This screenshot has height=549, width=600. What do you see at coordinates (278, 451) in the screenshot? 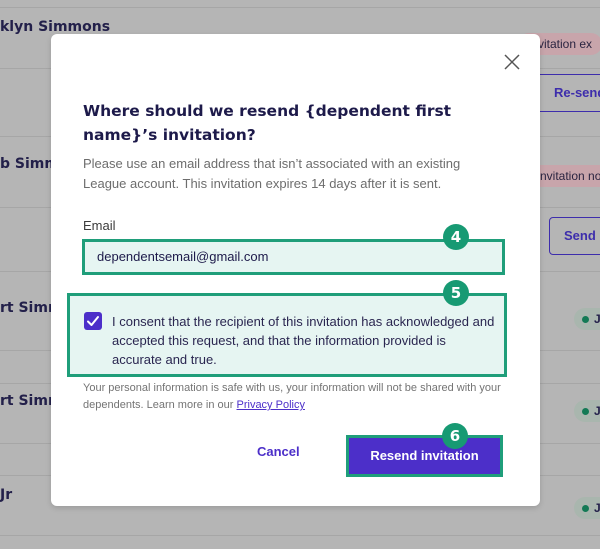
I see `cancel-button: Cancel` at bounding box center [278, 451].